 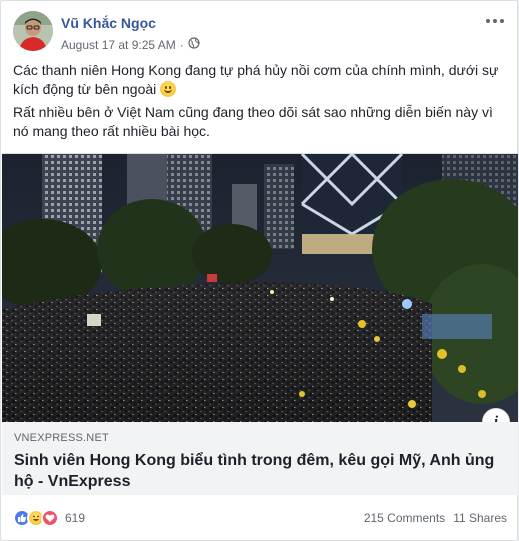 I want to click on post-timestamp: August 17 at 9:25 AM, so click(x=118, y=45).